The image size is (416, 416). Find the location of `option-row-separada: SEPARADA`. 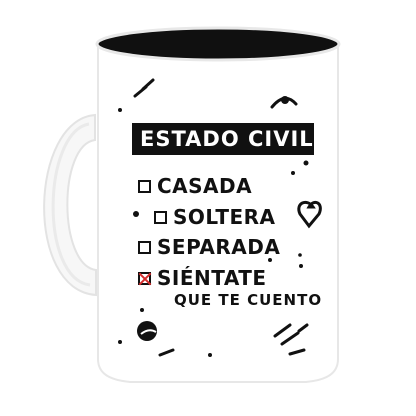

option-row-separada: SEPARADA is located at coordinates (209, 247).